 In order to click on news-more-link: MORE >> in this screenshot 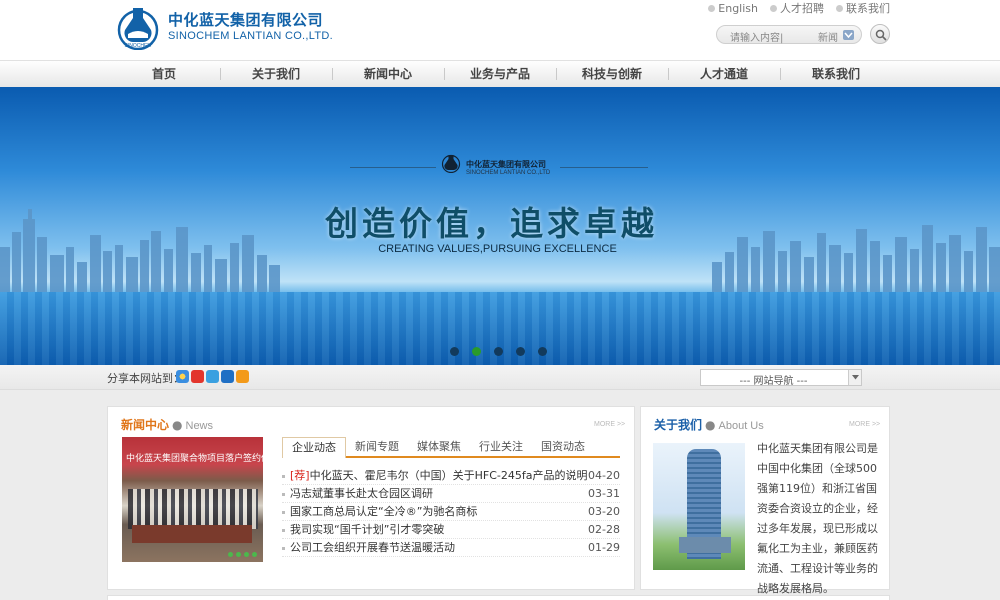, I will do `click(609, 424)`.